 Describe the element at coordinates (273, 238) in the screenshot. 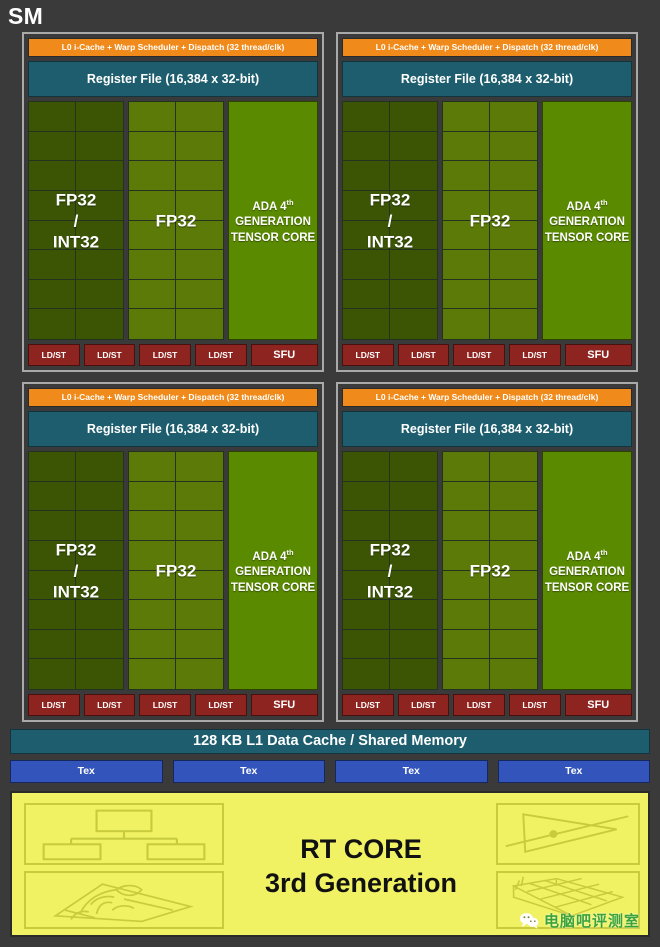

I see `tensor-core-line3: TENSOR CORE` at that location.